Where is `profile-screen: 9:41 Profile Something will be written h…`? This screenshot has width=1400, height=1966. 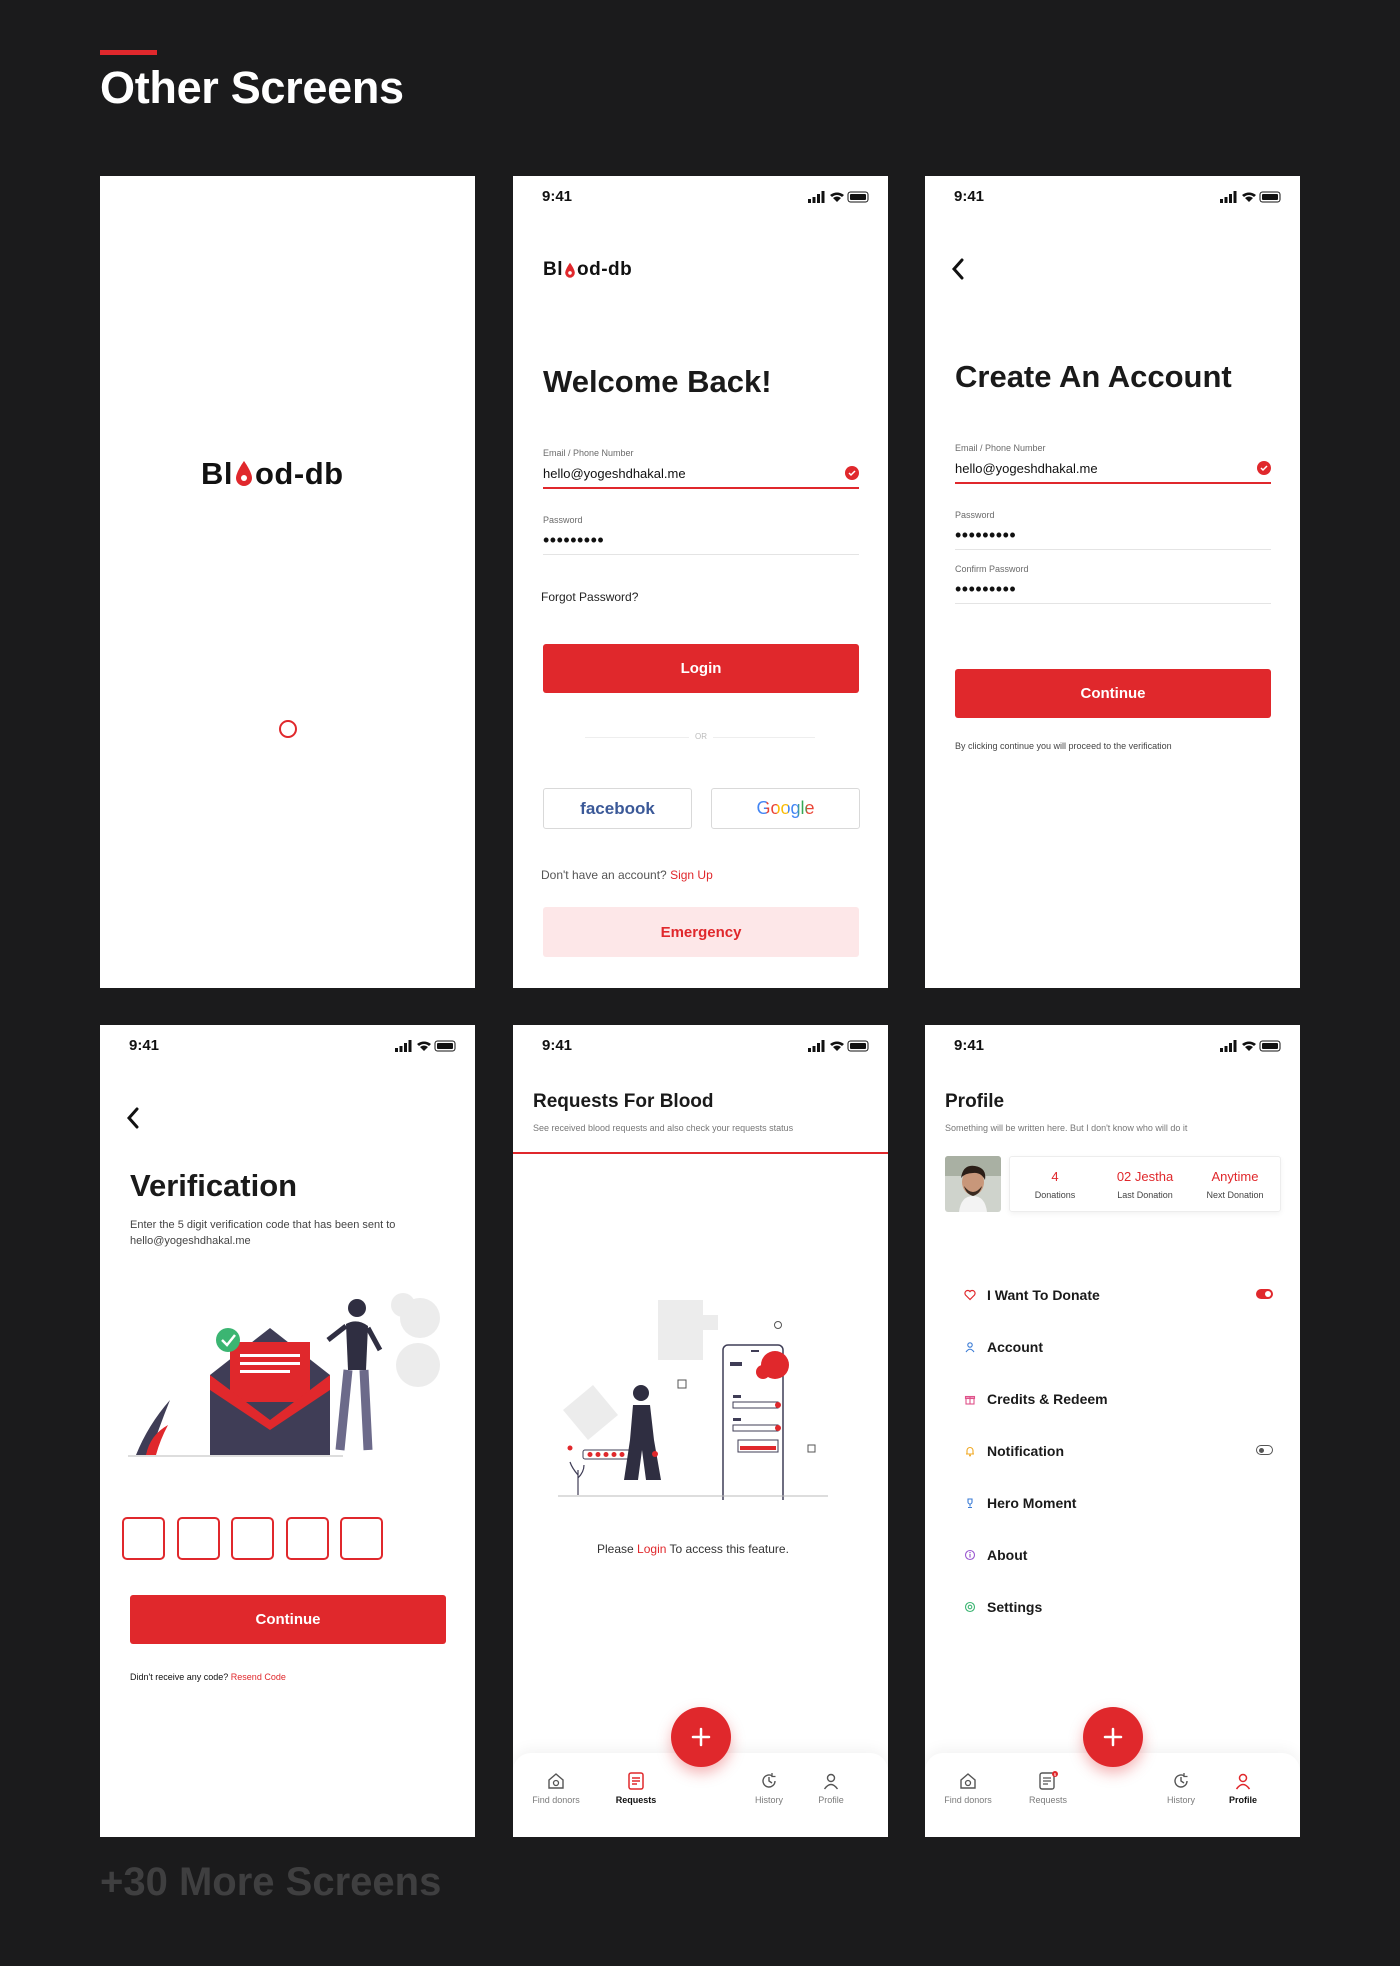
profile-screen: 9:41 Profile Something will be written h… is located at coordinates (1112, 1431).